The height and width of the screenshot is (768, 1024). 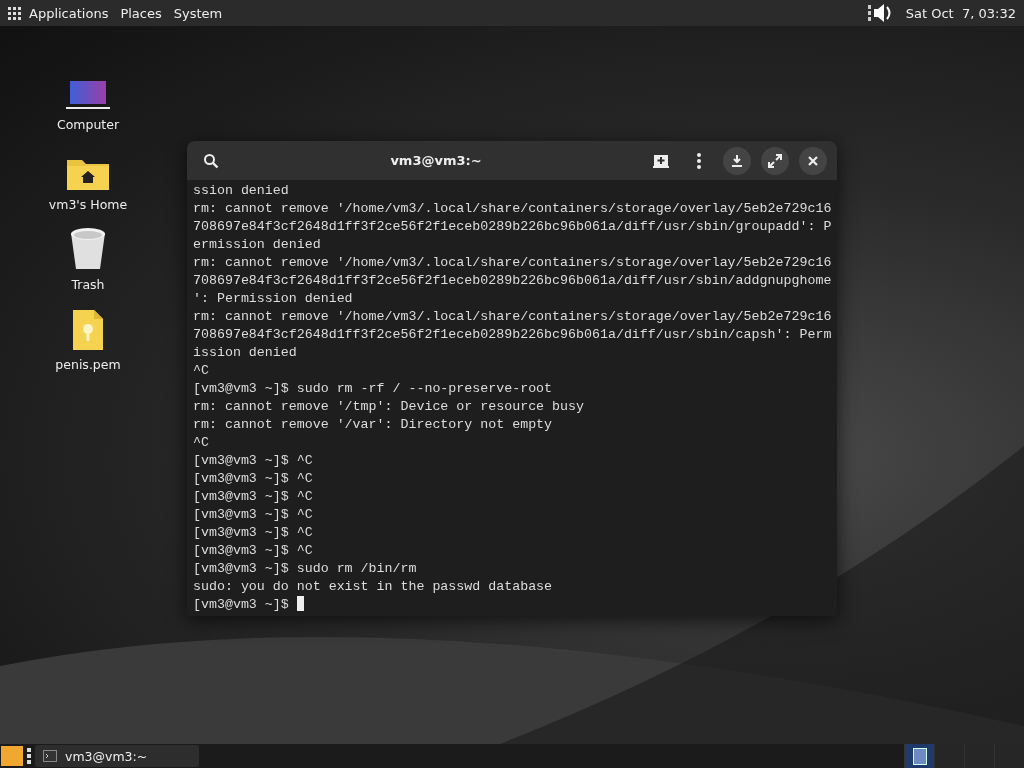 What do you see at coordinates (241, 604) in the screenshot?
I see `terminal-prompt: [vm3@vm3 ~]$` at bounding box center [241, 604].